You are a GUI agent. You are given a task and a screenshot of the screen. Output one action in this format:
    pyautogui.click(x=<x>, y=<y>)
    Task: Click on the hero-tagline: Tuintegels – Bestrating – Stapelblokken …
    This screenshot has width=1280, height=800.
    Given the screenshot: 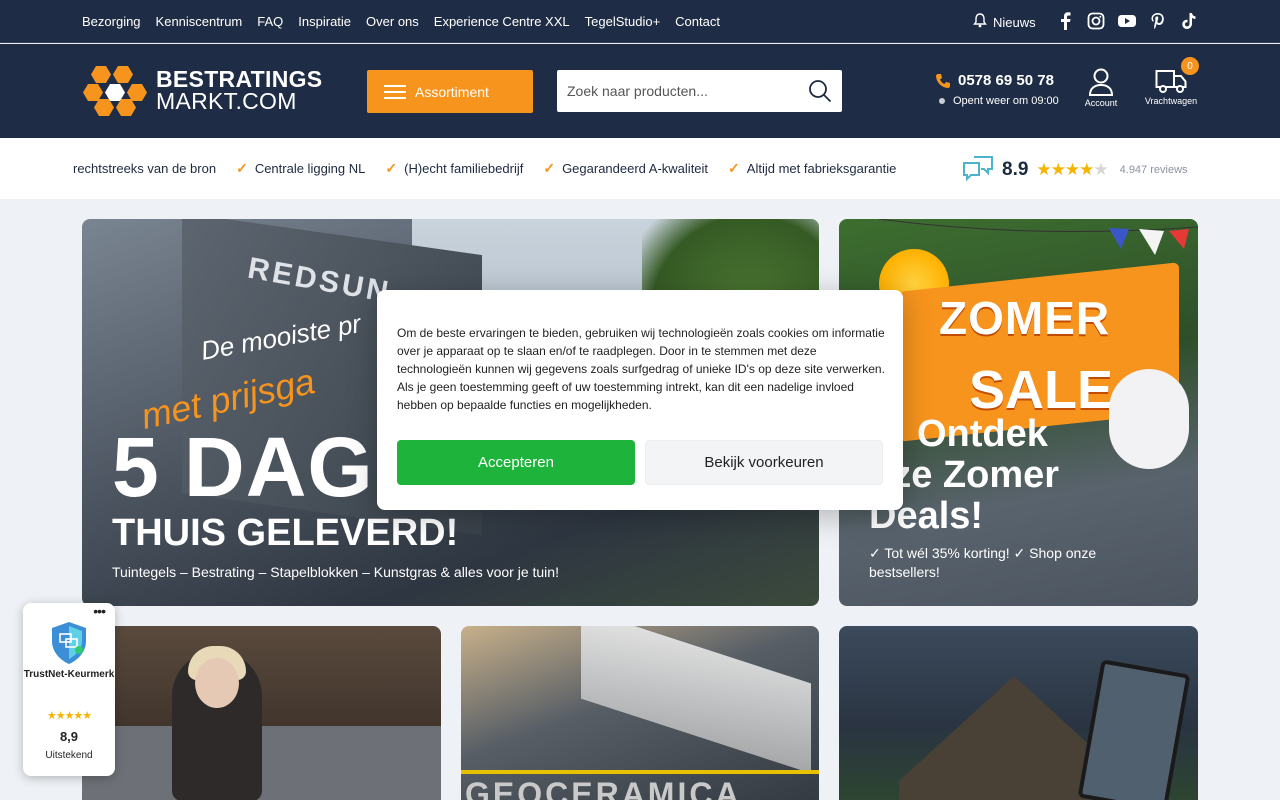 What is the action you would take?
    pyautogui.click(x=335, y=572)
    